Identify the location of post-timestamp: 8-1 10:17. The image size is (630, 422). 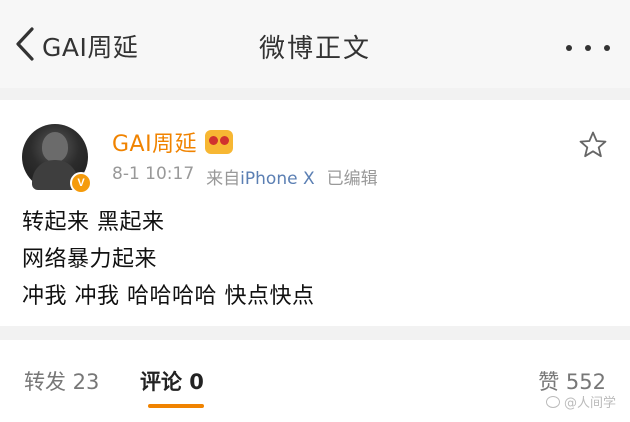
(153, 174).